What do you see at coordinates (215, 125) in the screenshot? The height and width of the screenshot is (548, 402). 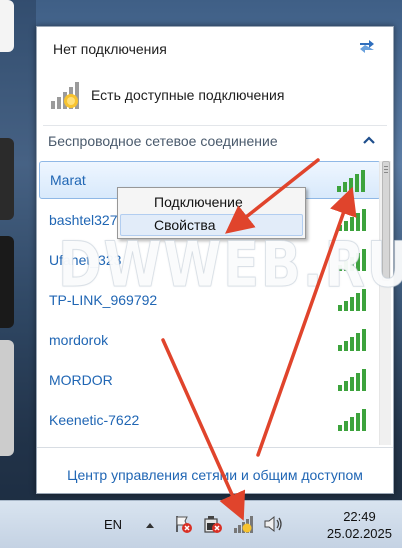 I see `section-divider` at bounding box center [215, 125].